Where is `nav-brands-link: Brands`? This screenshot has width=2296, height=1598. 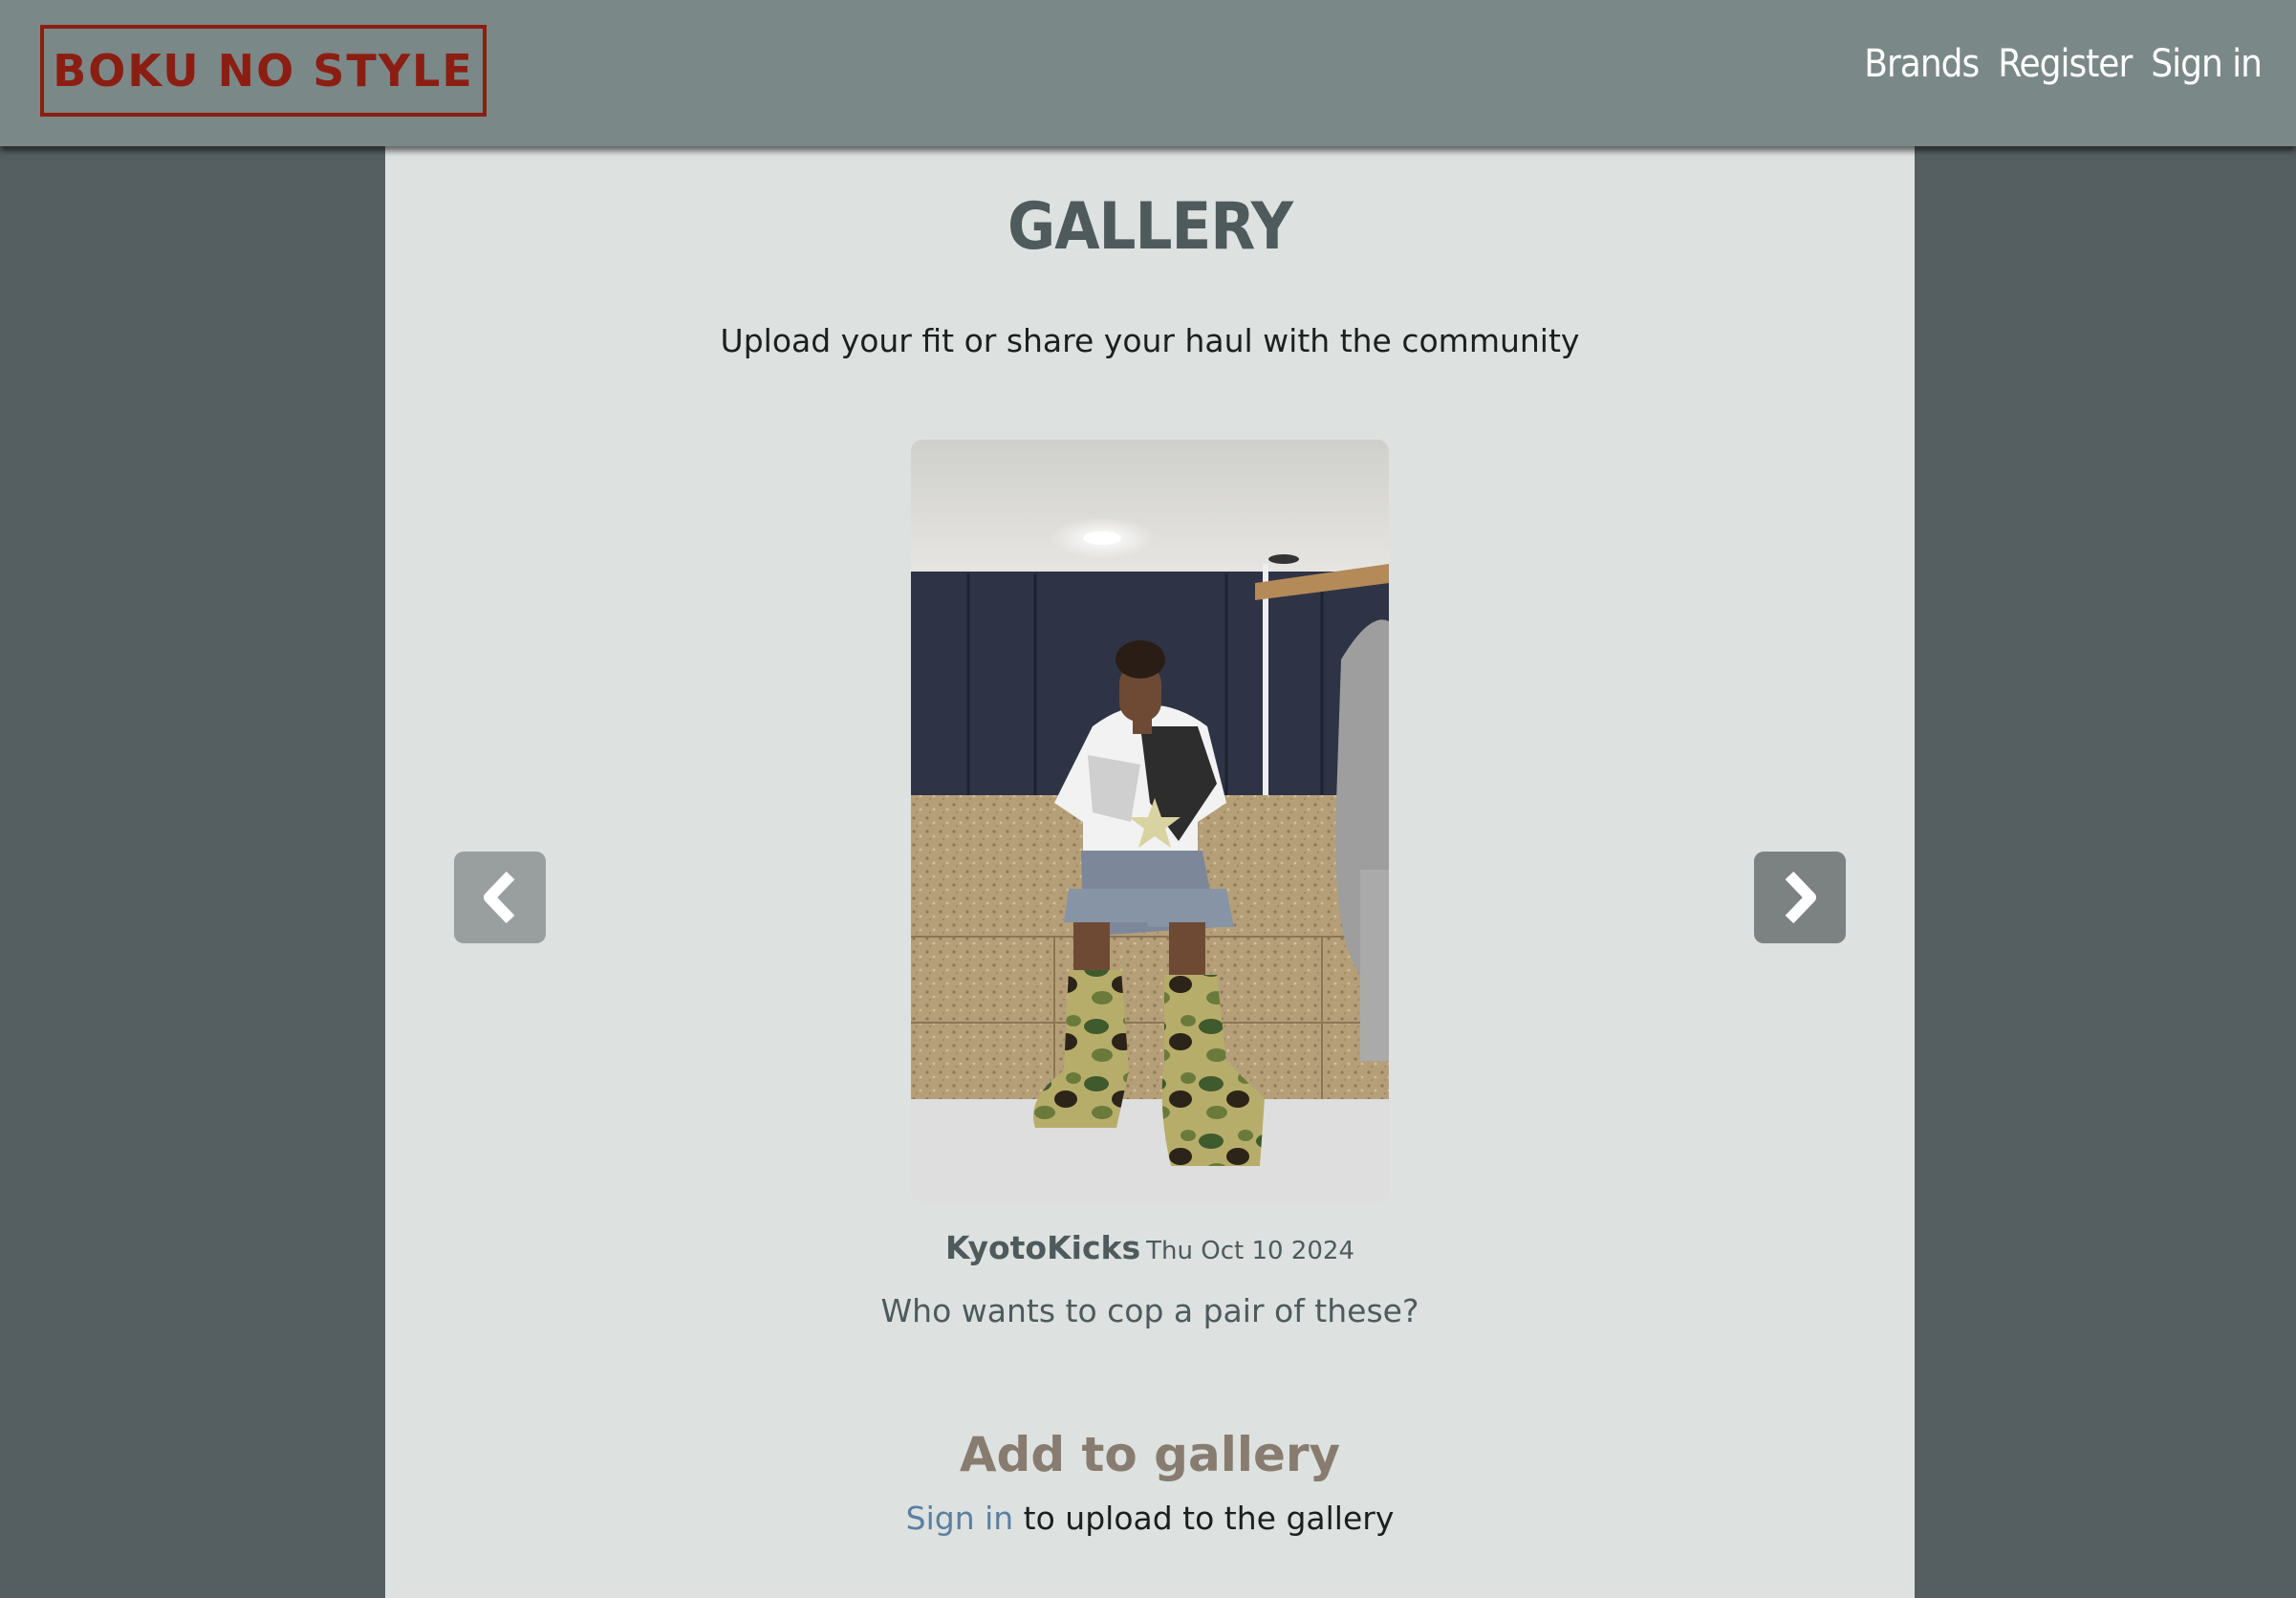 nav-brands-link: Brands is located at coordinates (1922, 64).